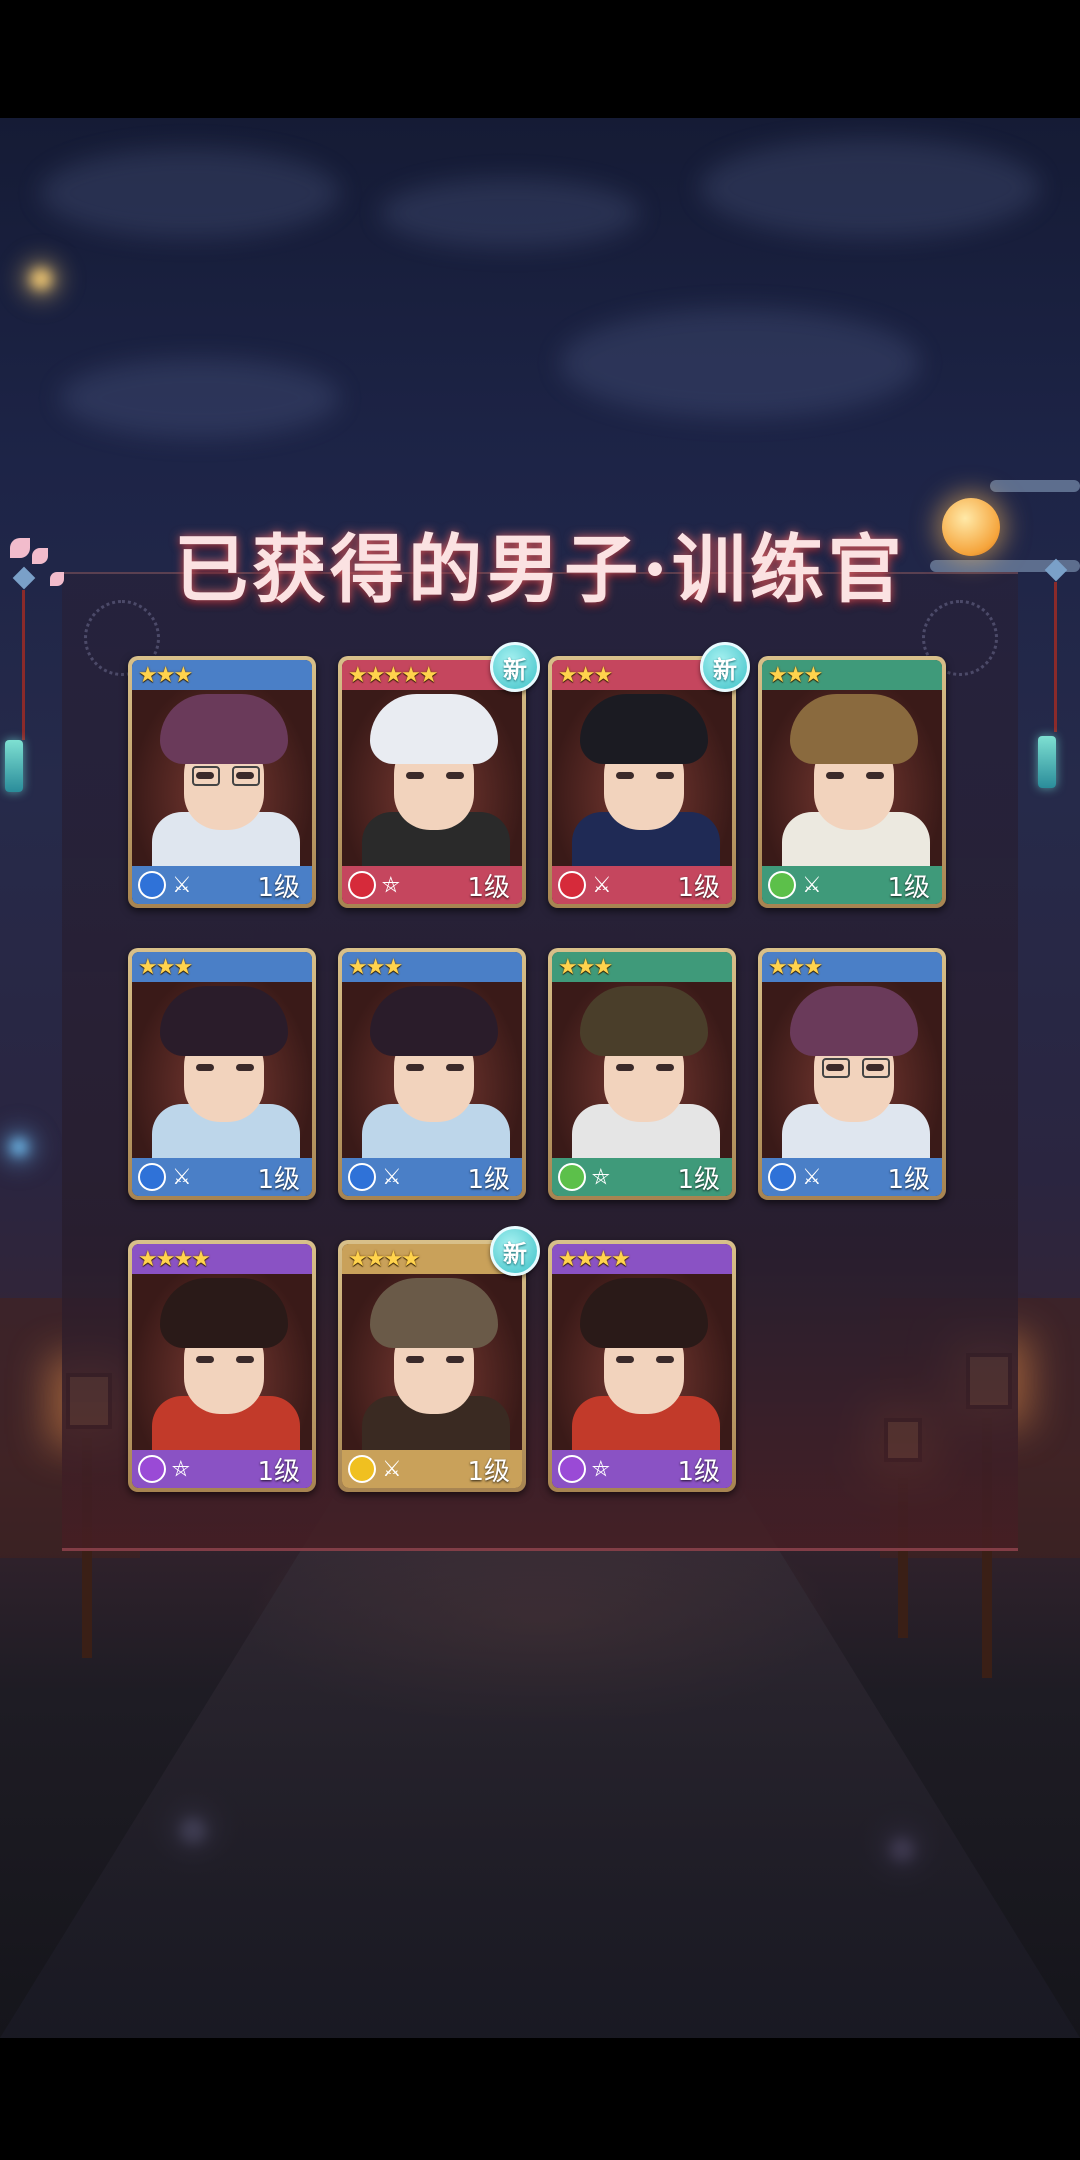 The height and width of the screenshot is (2160, 1080). I want to click on character-card: ★★★★★ ⛤ 1级, so click(432, 782).